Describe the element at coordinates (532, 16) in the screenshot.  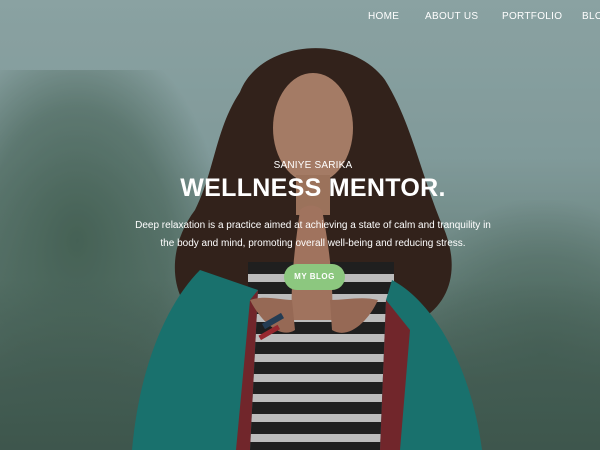
I see `nav-portfolio-link: PORTFOLIO` at that location.